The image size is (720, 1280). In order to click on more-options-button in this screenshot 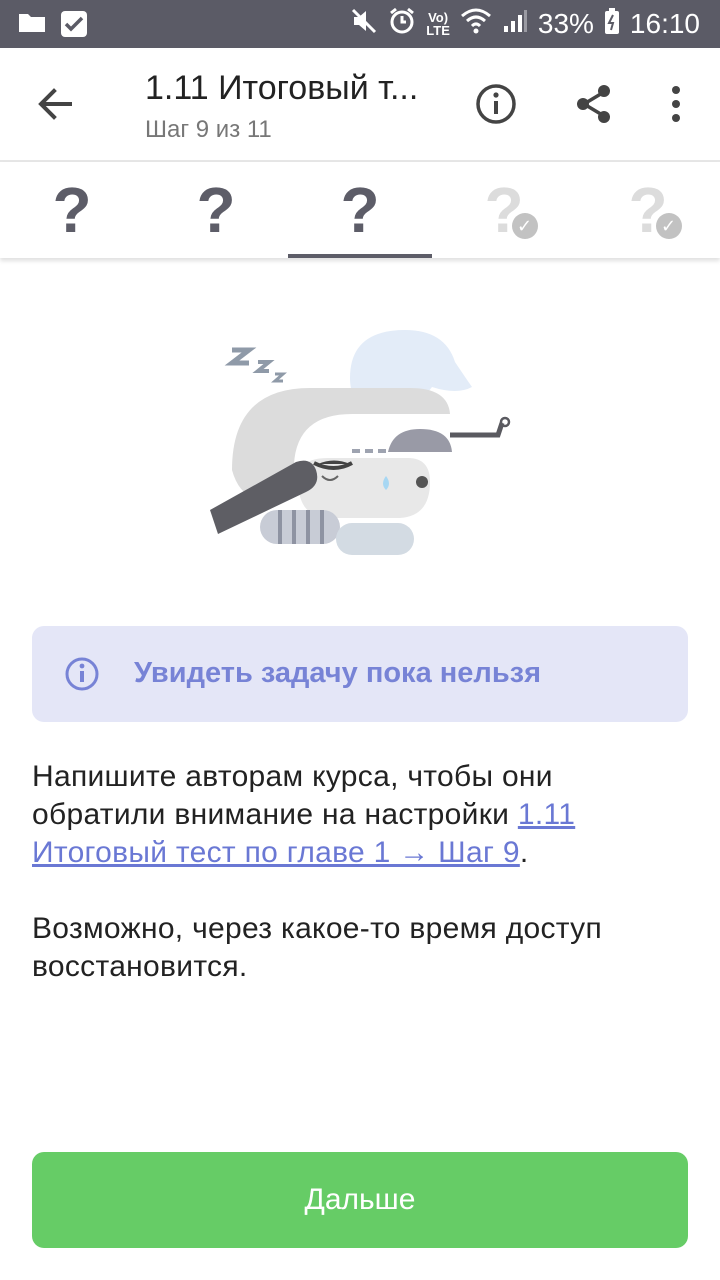, I will do `click(676, 104)`.